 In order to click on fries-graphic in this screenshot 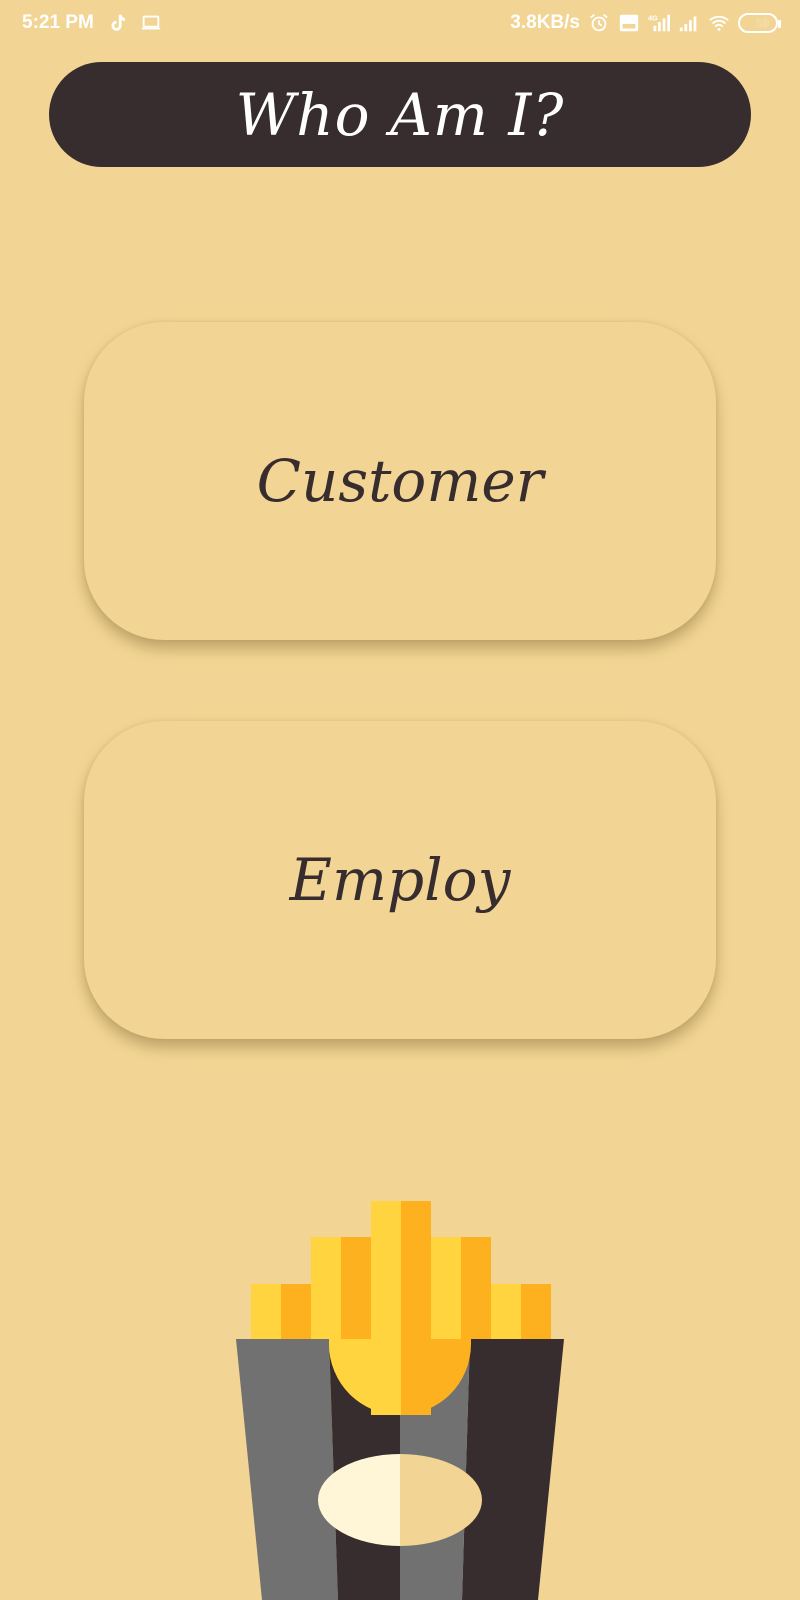, I will do `click(400, 1400)`.